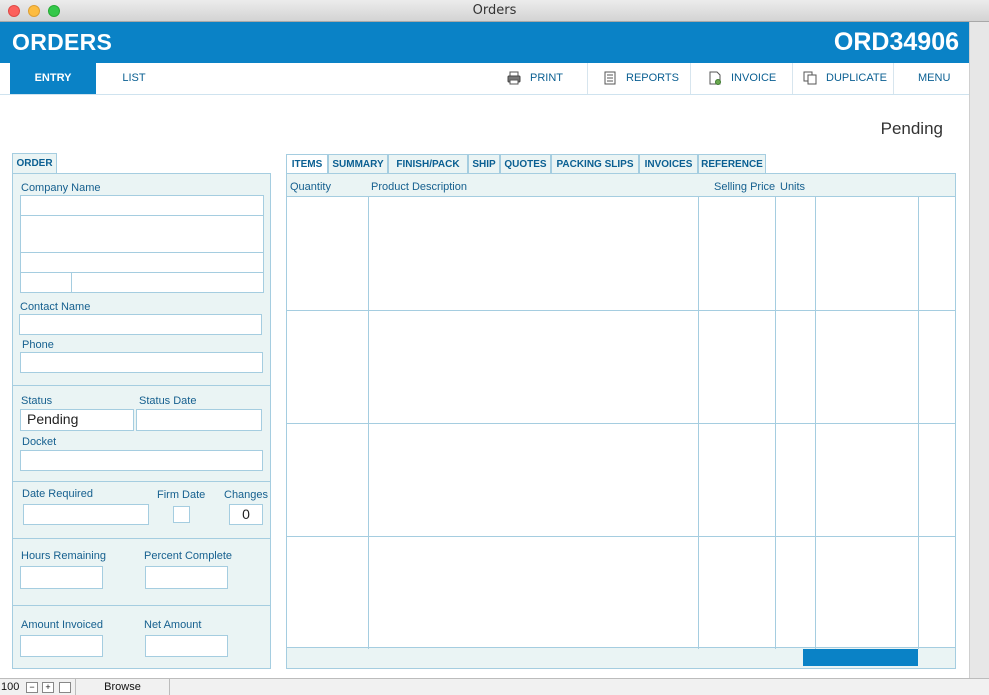  What do you see at coordinates (546, 78) in the screenshot?
I see `print-label: PRINT` at bounding box center [546, 78].